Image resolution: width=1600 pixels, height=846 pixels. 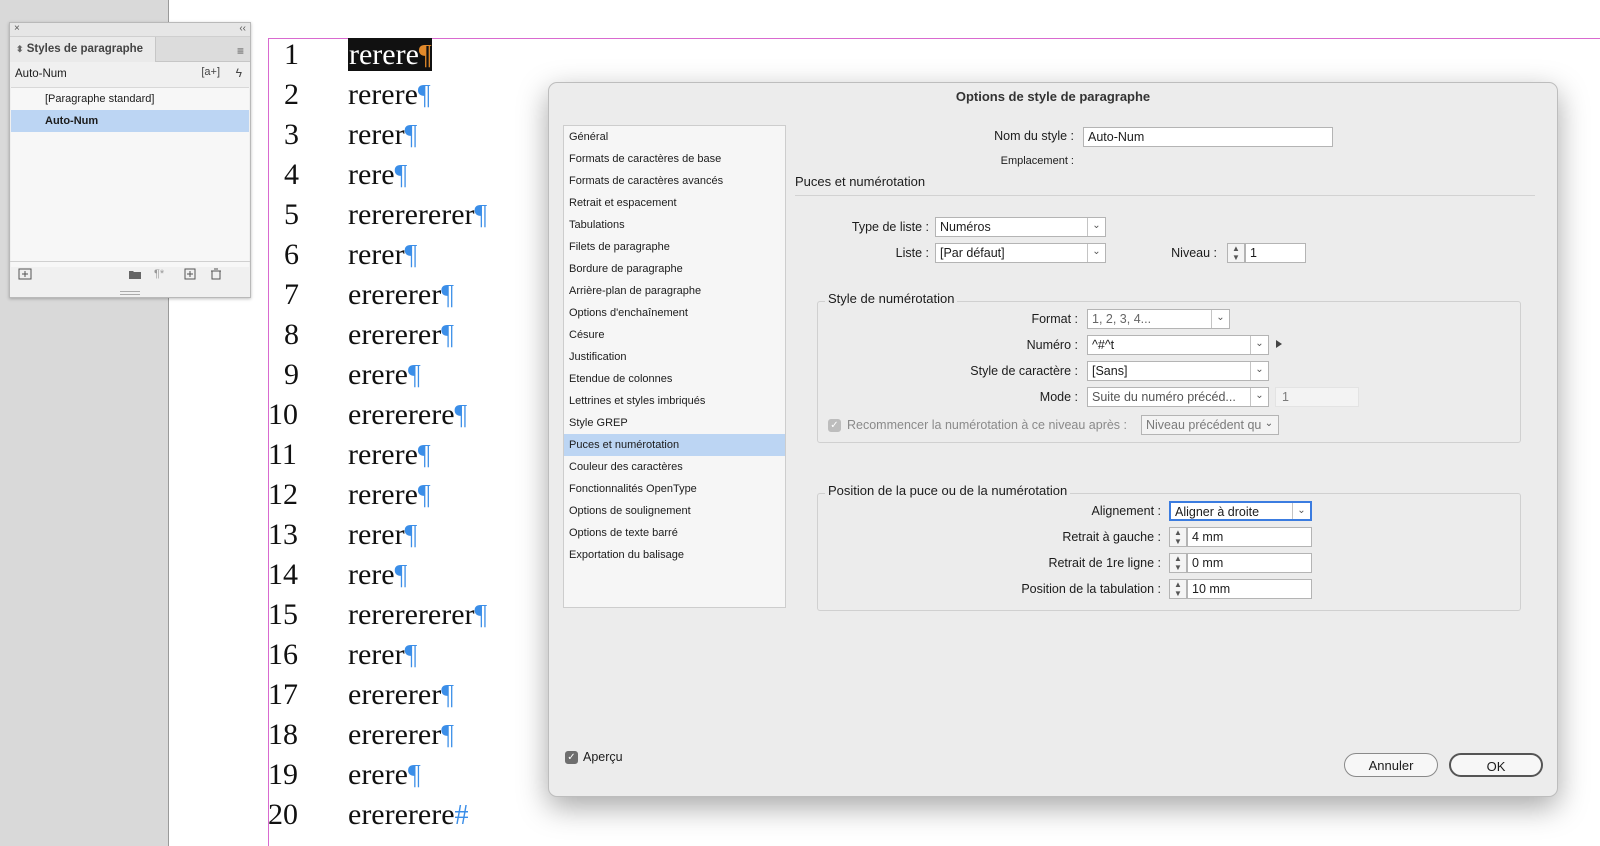 What do you see at coordinates (1178, 537) in the screenshot?
I see `left-indent-stepper-icon: ▲ ▼` at bounding box center [1178, 537].